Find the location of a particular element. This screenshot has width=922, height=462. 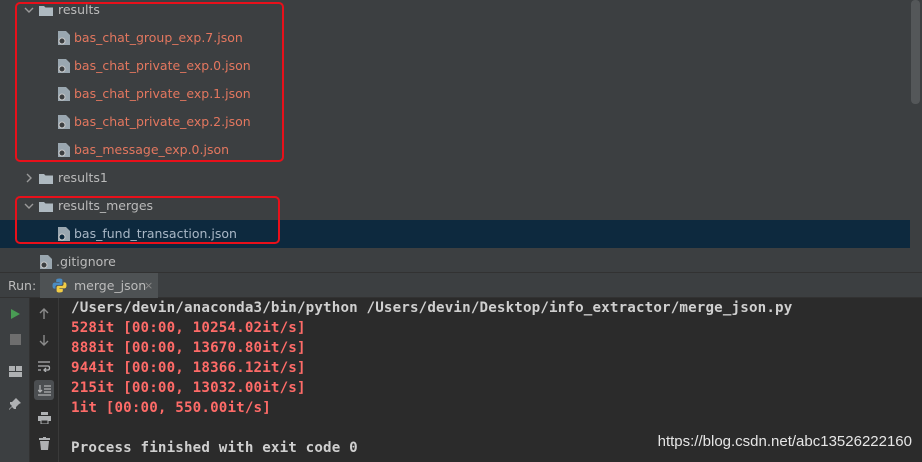

tree-folder-results-merges: results_merges is located at coordinates (455, 206).